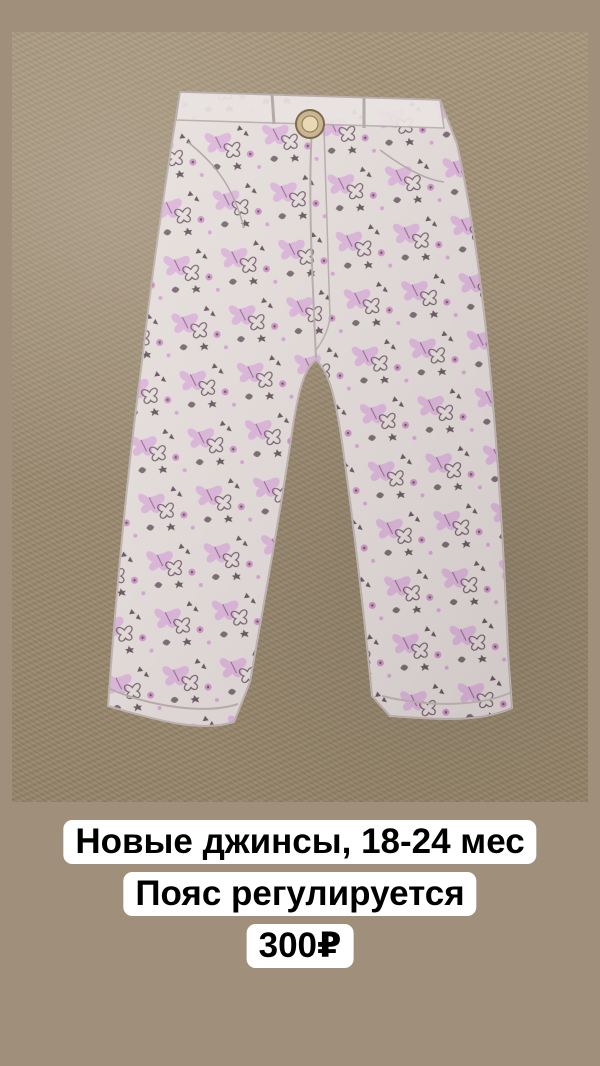  What do you see at coordinates (300, 946) in the screenshot?
I see `caption-price: 300₽` at bounding box center [300, 946].